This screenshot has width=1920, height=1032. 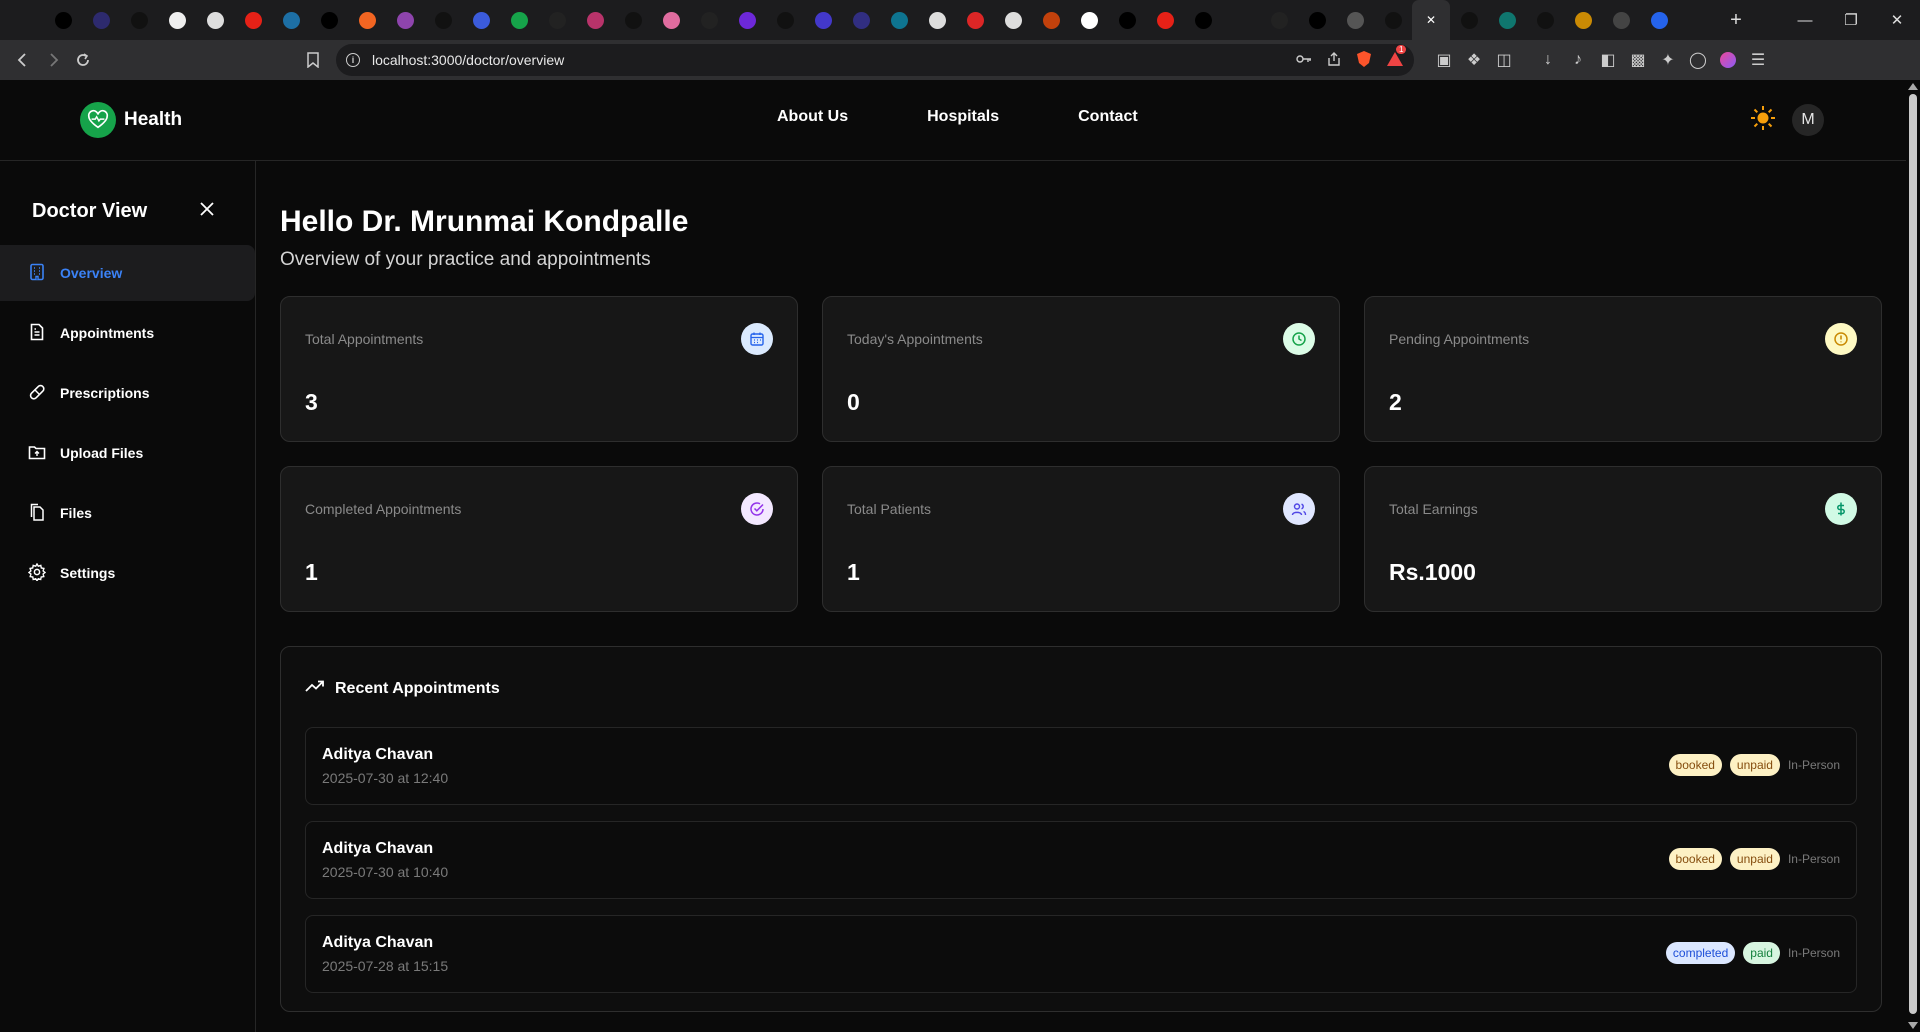 I want to click on sun-icon, so click(x=1763, y=120).